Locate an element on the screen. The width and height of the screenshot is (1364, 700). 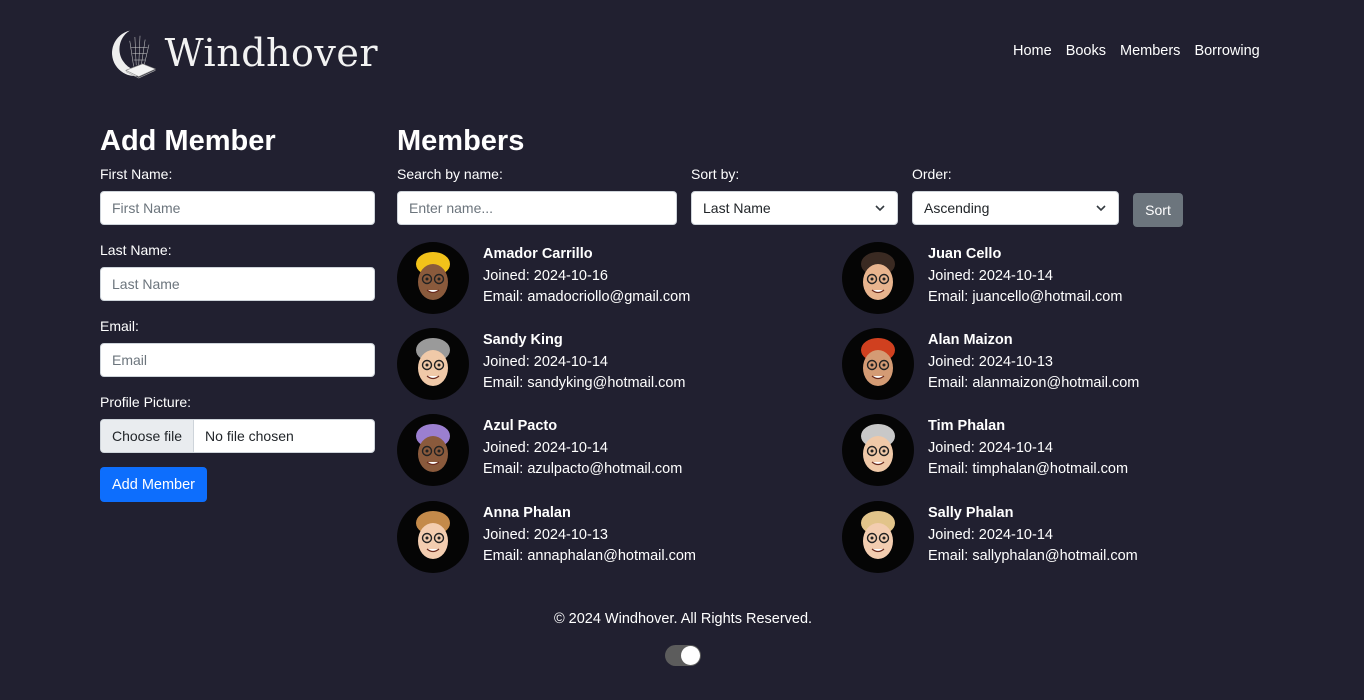
member-email: Email: alanmaizon@hotmail.com is located at coordinates (1034, 383).